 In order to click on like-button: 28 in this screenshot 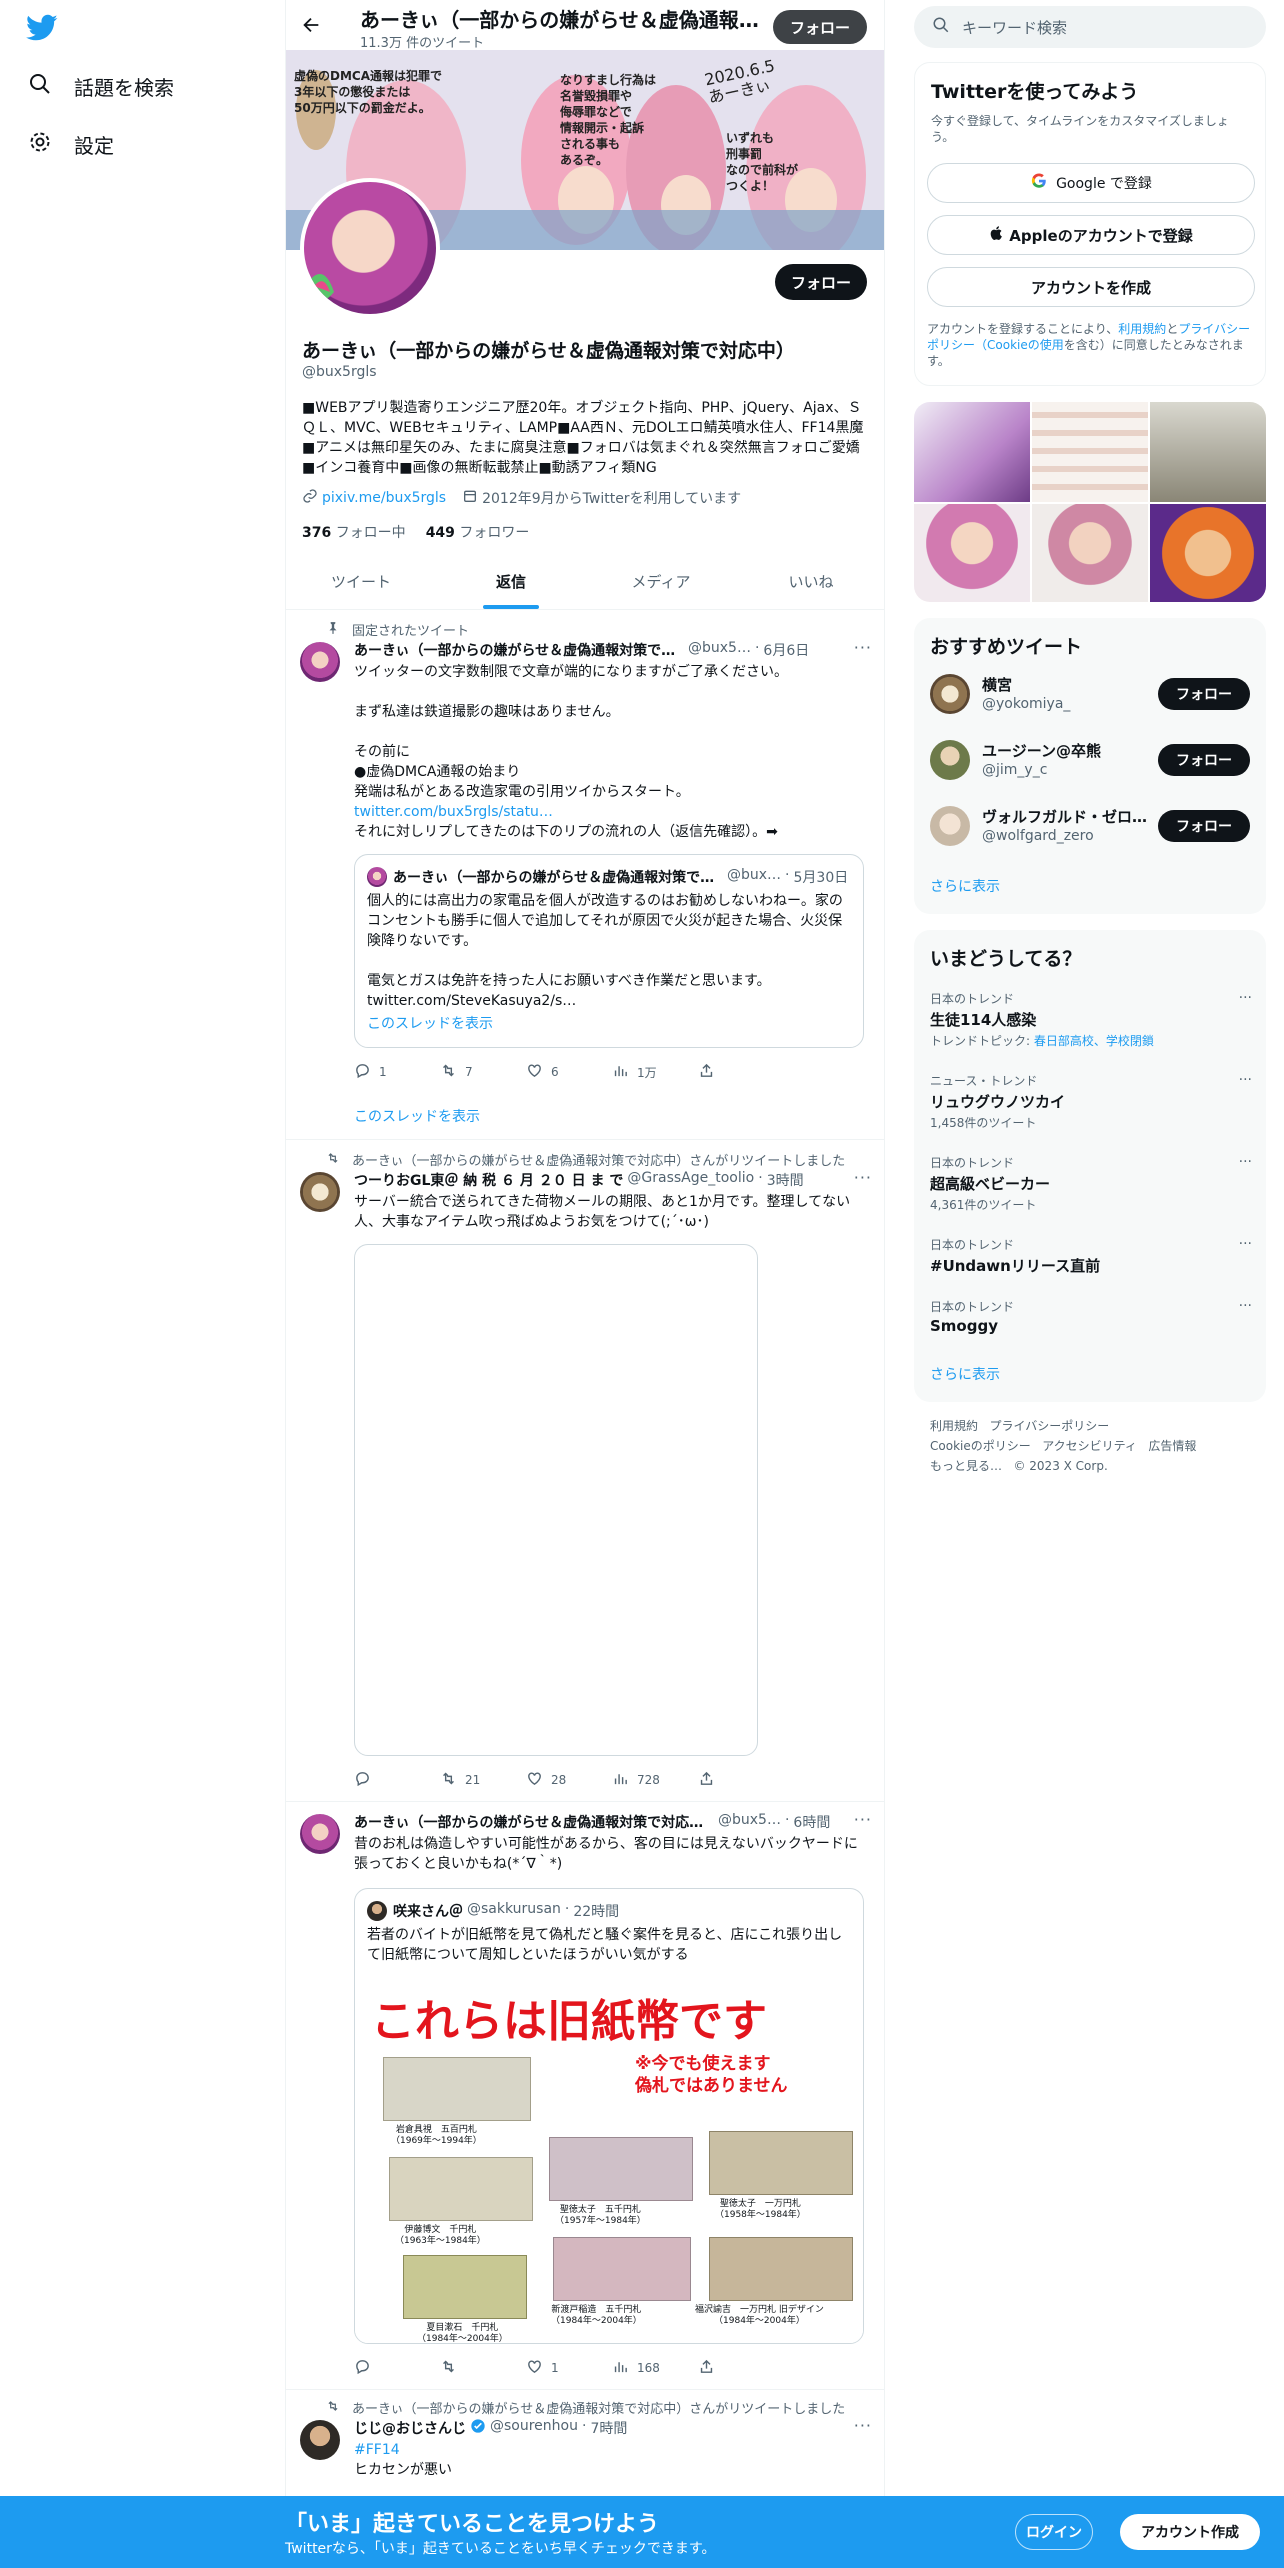, I will do `click(569, 1780)`.